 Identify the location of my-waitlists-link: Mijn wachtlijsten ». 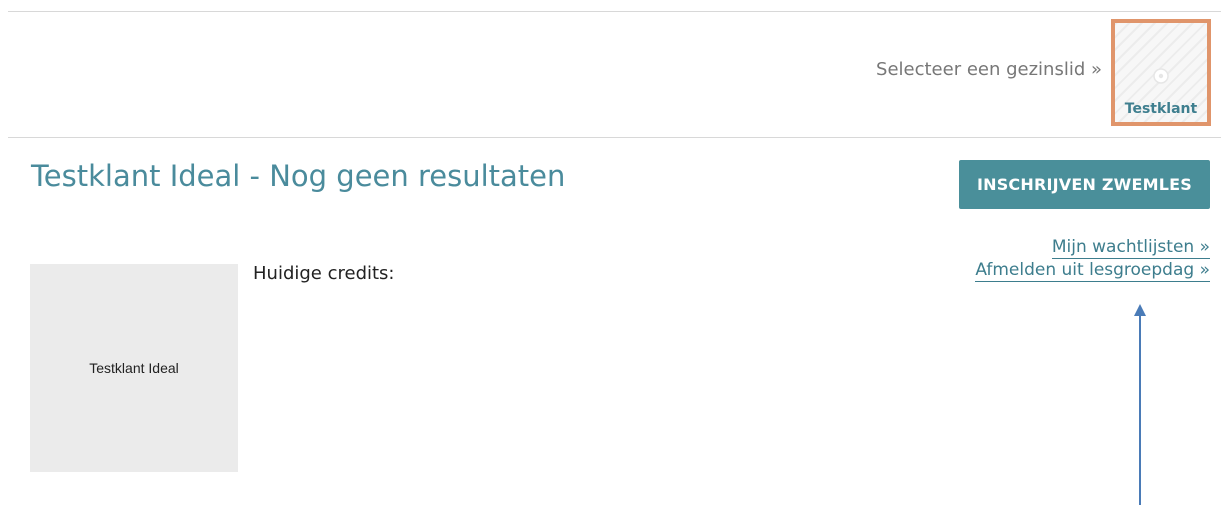
(1130, 247).